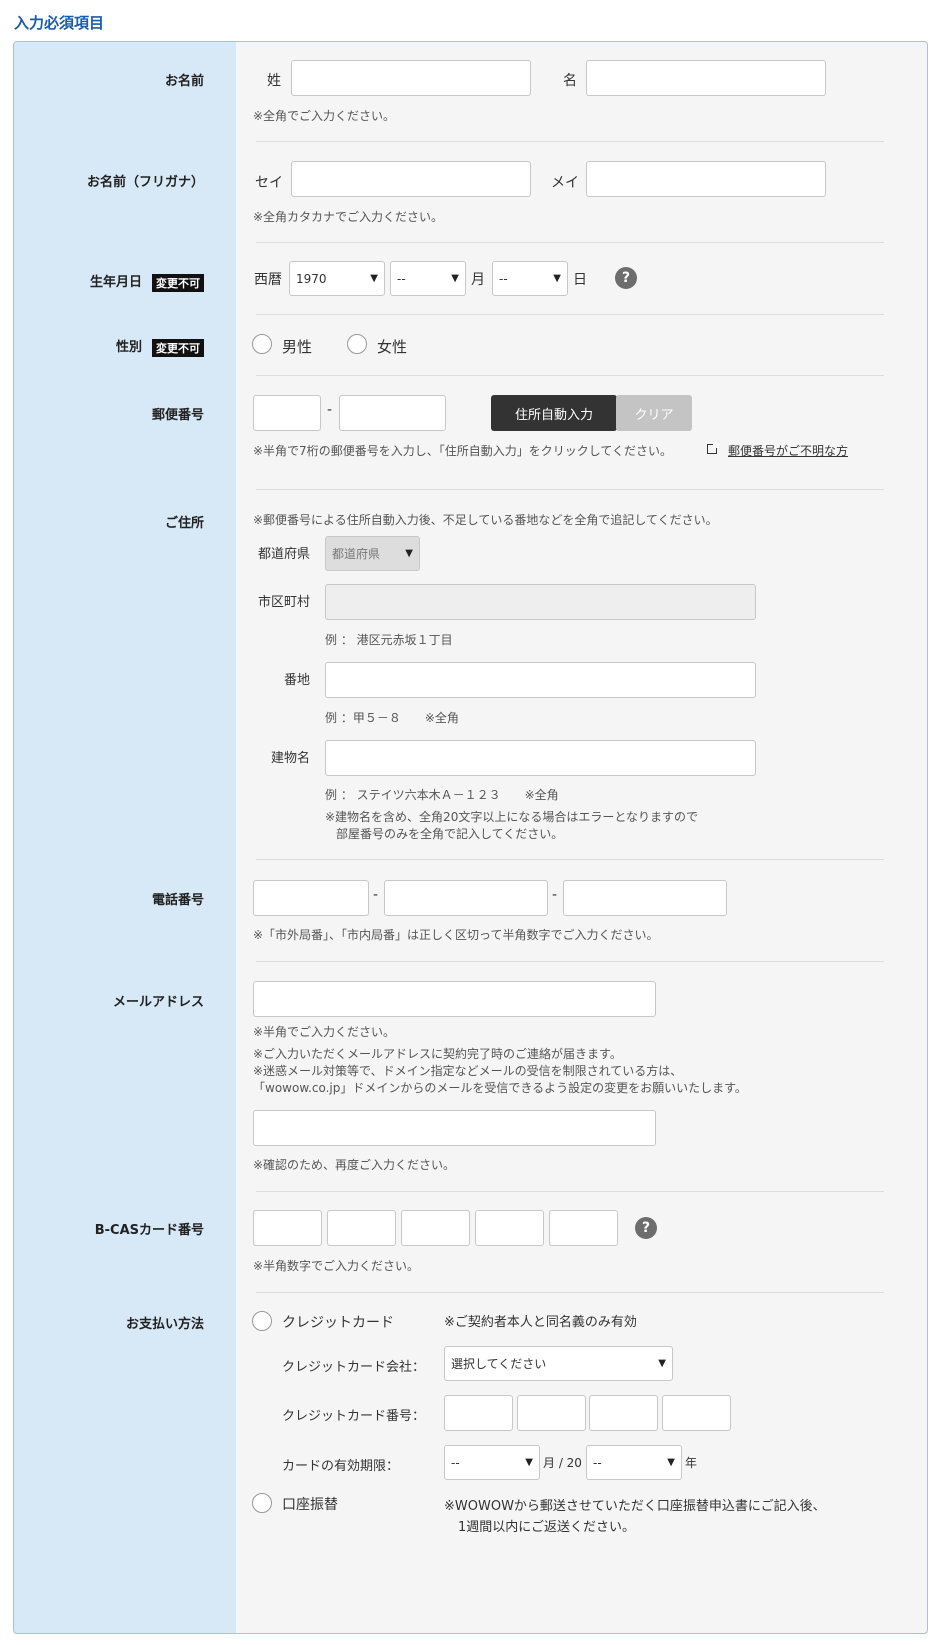 This screenshot has width=939, height=1645. What do you see at coordinates (530, 278) in the screenshot?
I see `birth-day-select: -- ▼` at bounding box center [530, 278].